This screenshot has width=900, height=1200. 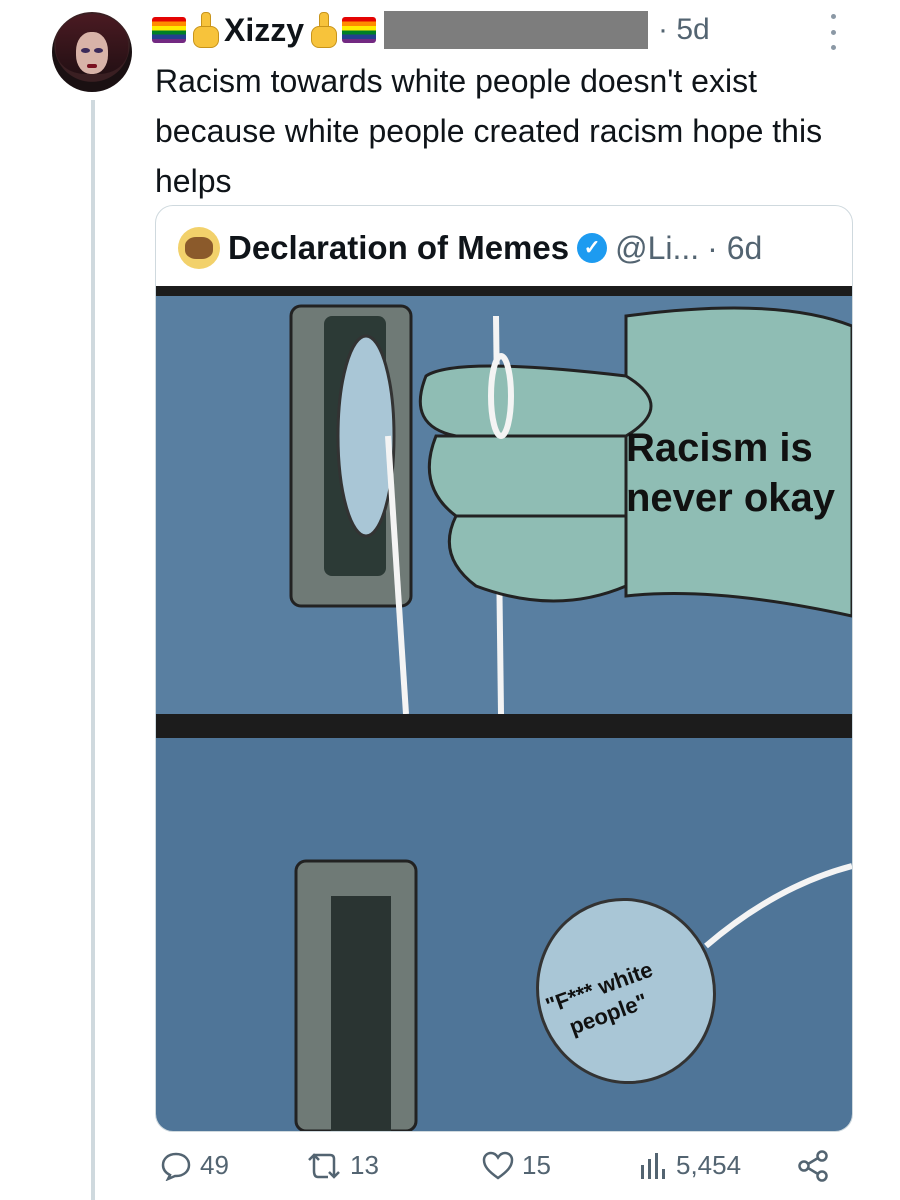 I want to click on views-button: 5,454, so click(x=689, y=1165).